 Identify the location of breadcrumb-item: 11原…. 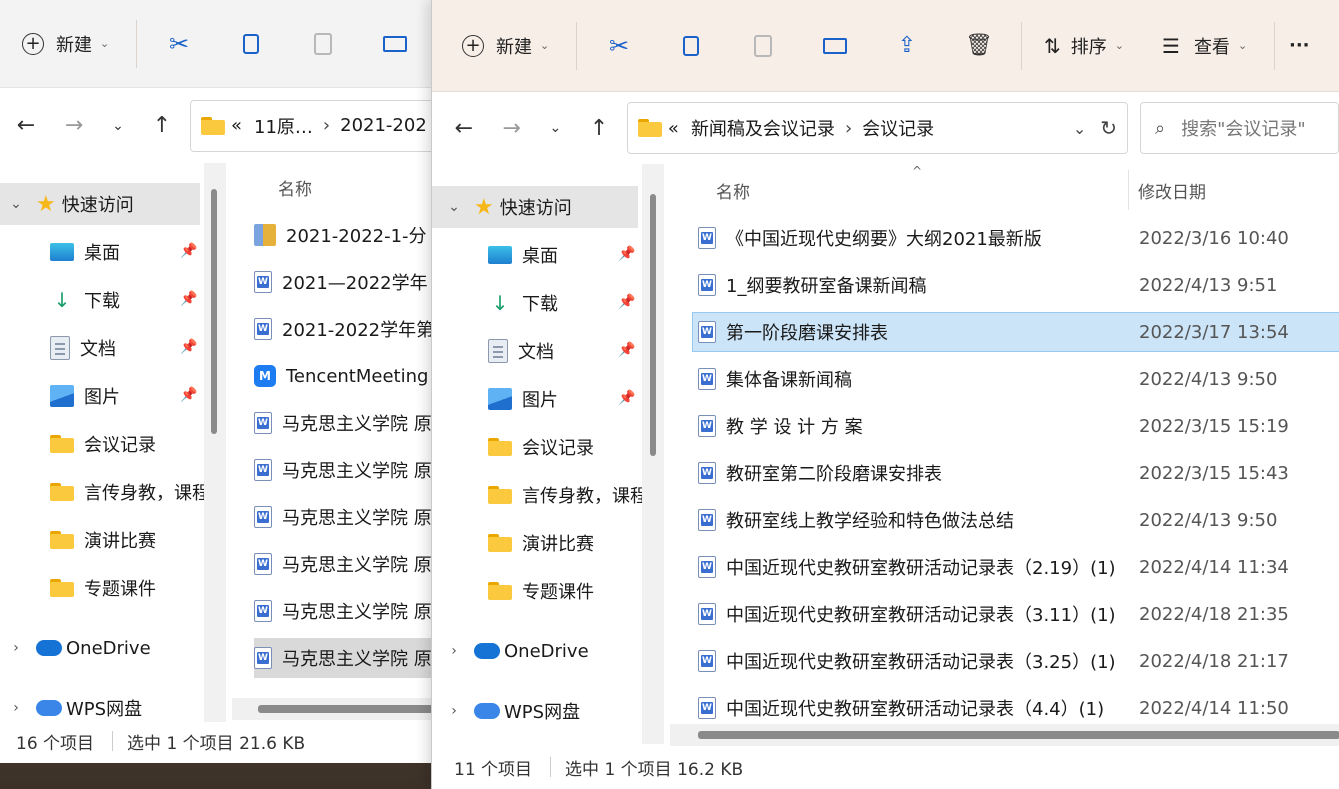
(283, 126).